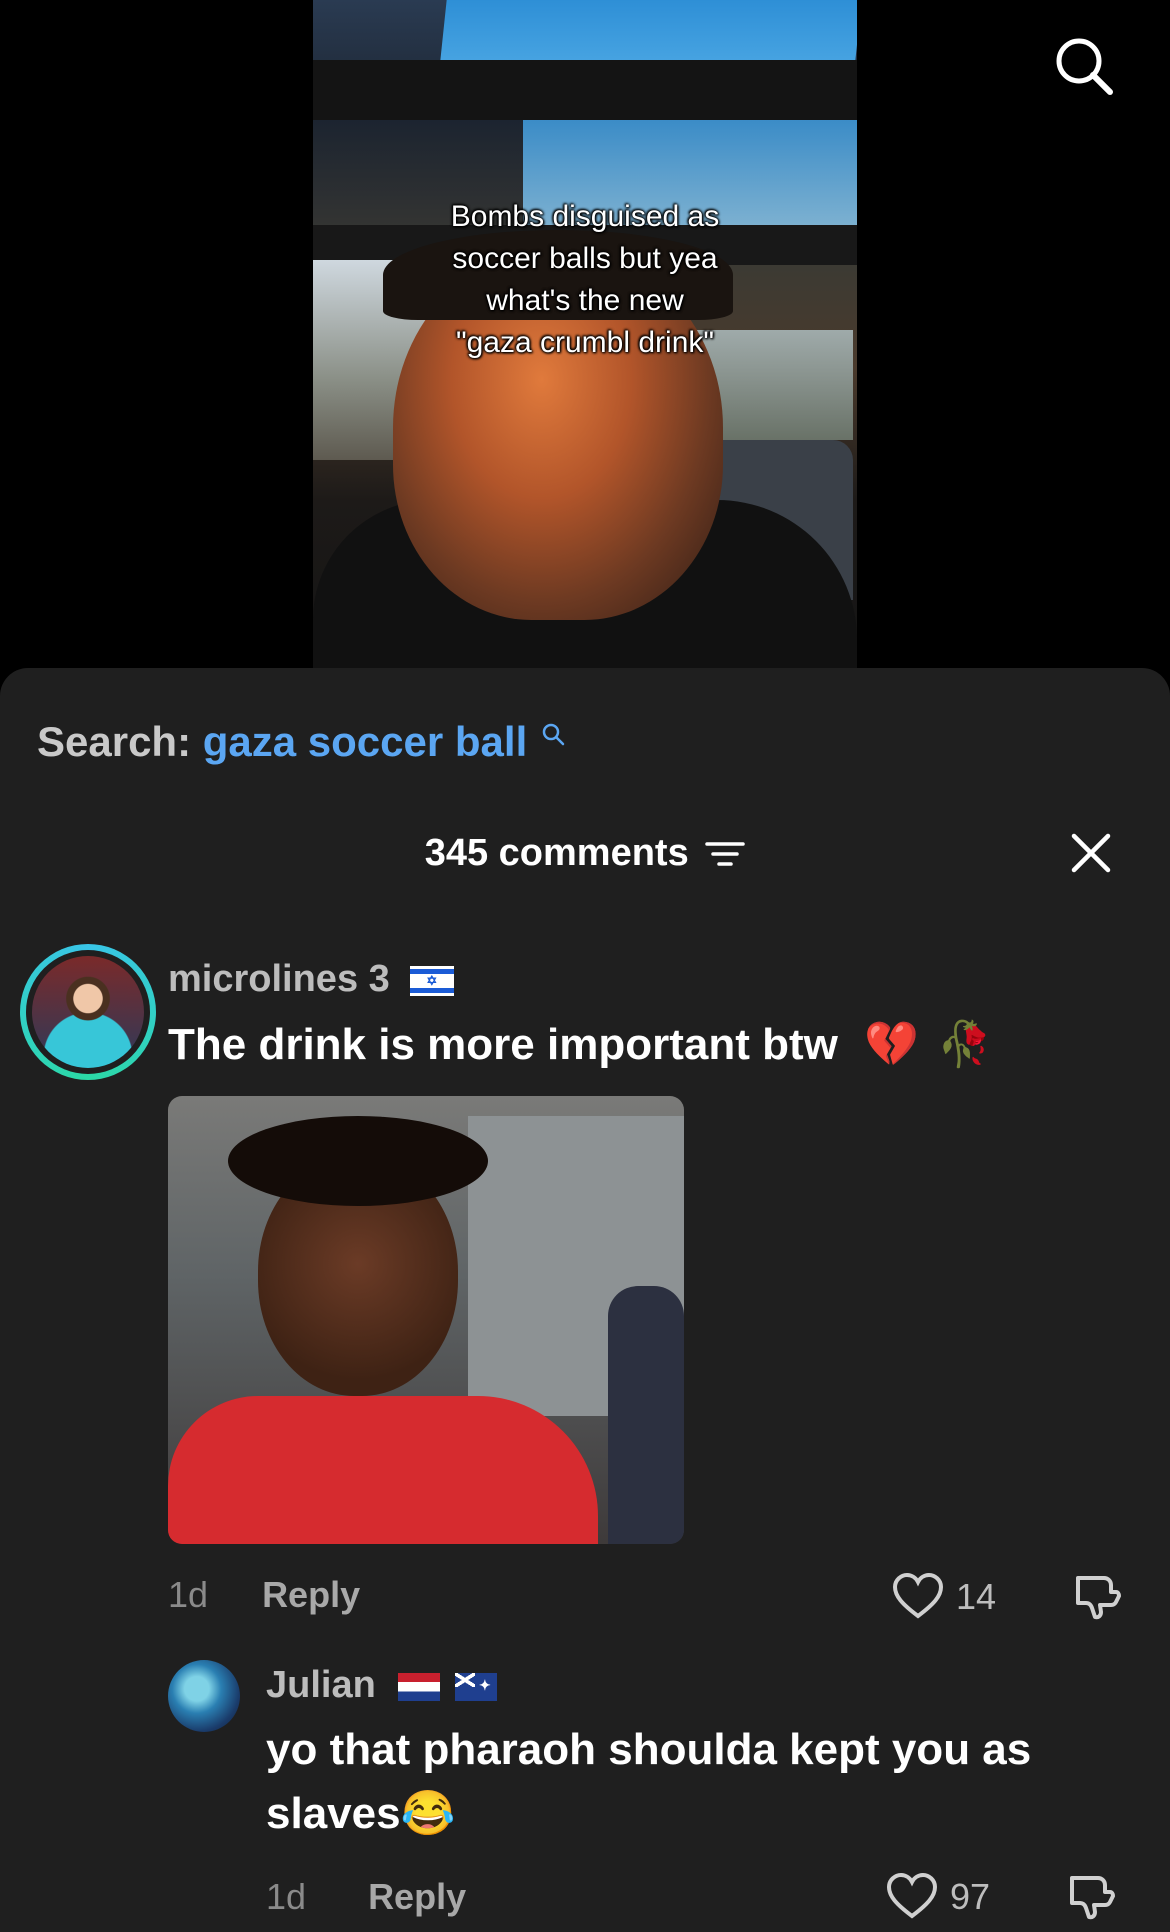 Image resolution: width=1170 pixels, height=1932 pixels. What do you see at coordinates (1091, 853) in the screenshot?
I see `close-icon` at bounding box center [1091, 853].